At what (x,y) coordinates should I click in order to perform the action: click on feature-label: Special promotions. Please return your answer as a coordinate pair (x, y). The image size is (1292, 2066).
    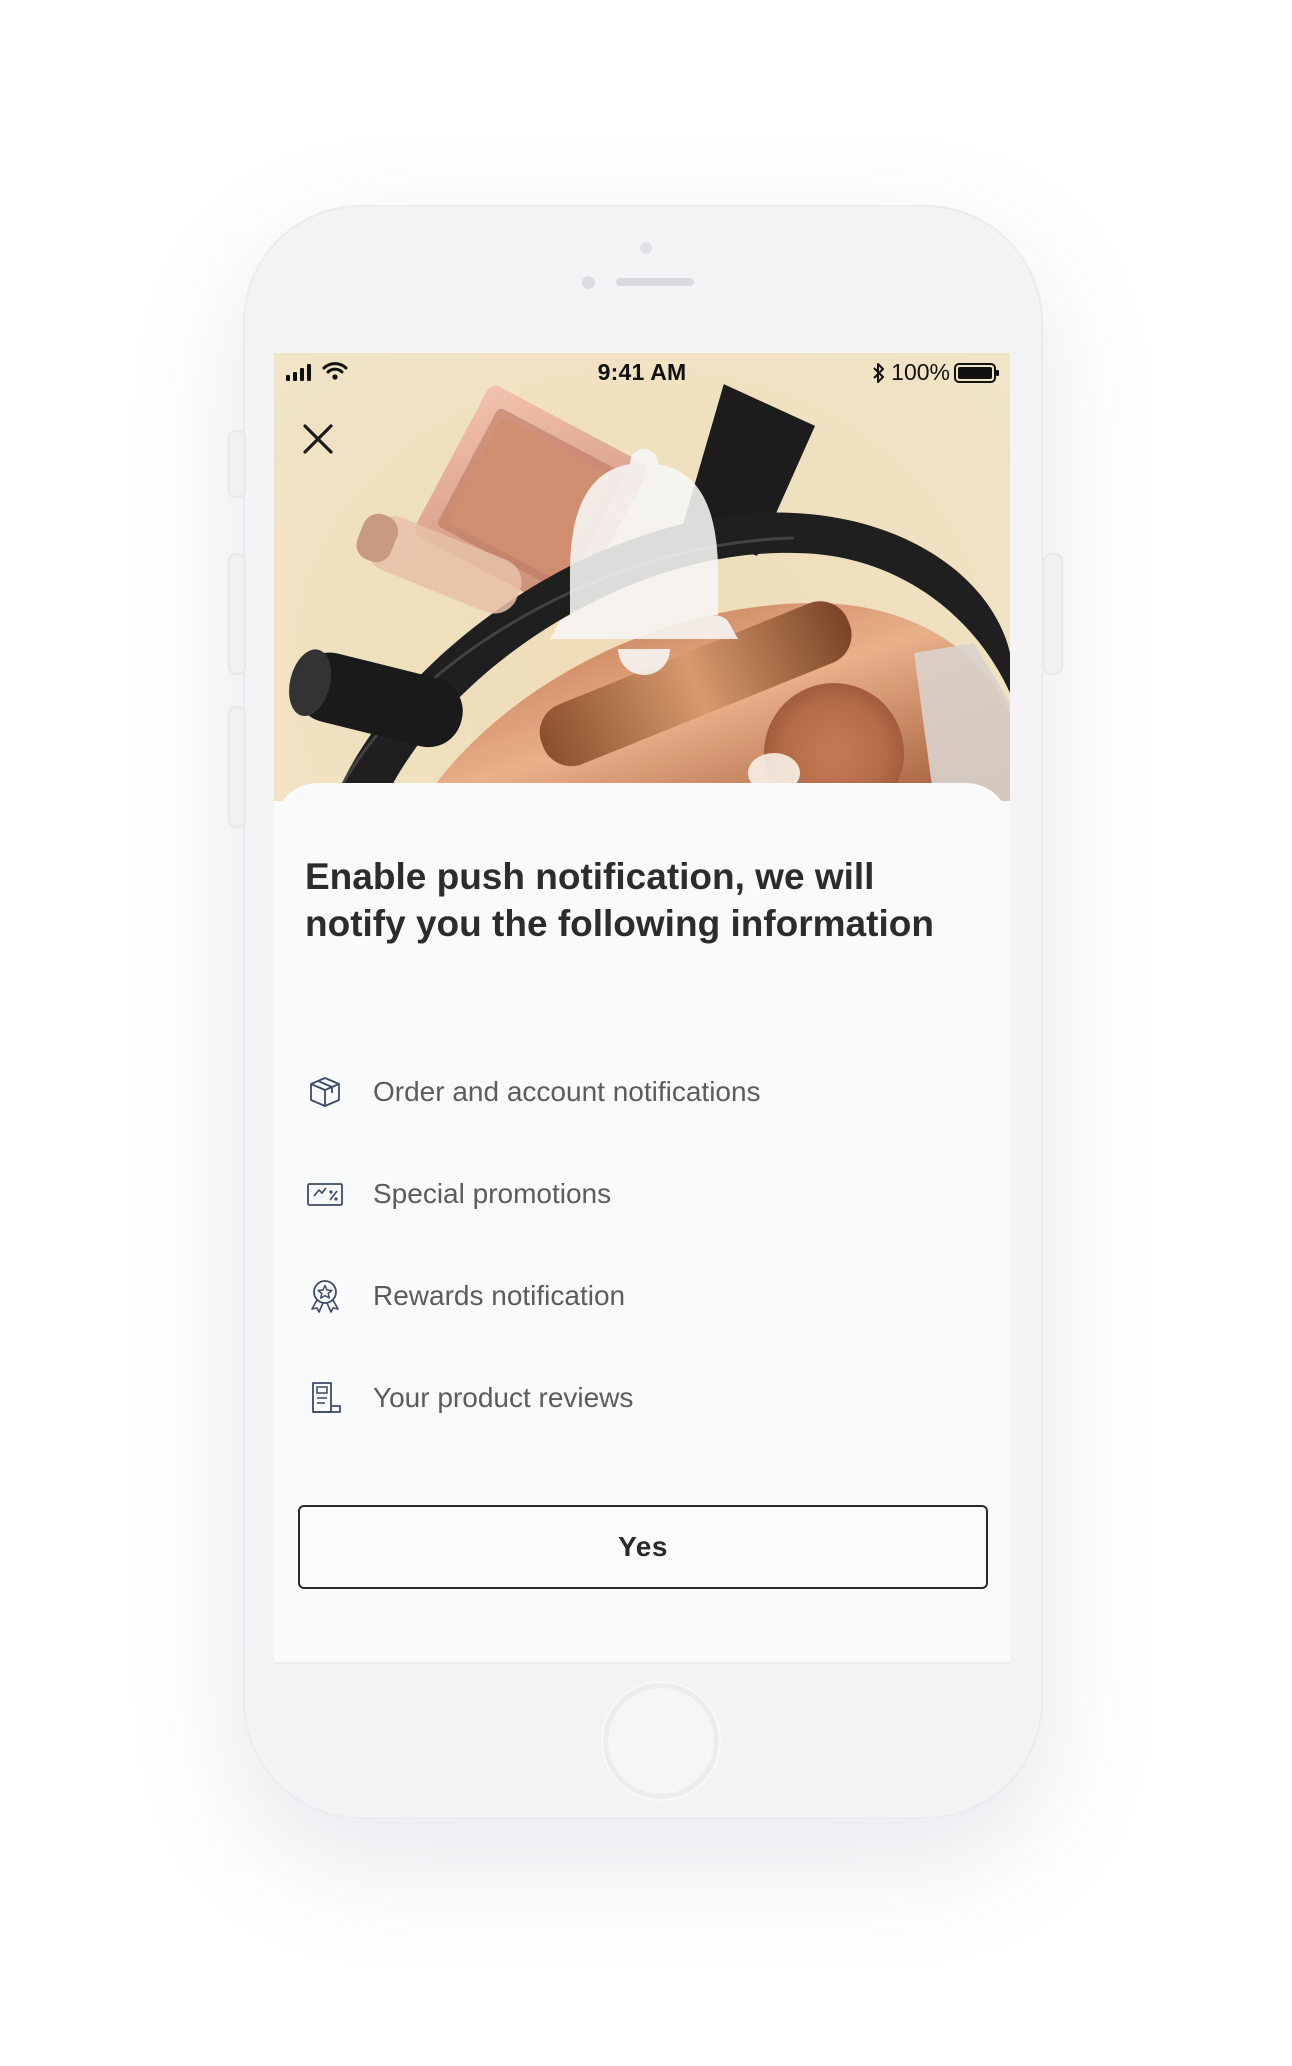
    Looking at the image, I should click on (492, 1193).